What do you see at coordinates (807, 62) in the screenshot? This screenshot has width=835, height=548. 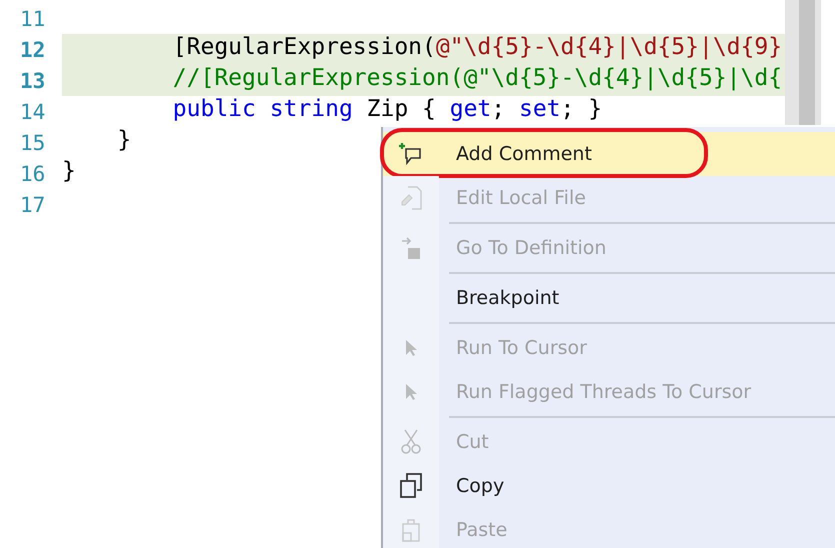 I see `scrollbar-thumb` at bounding box center [807, 62].